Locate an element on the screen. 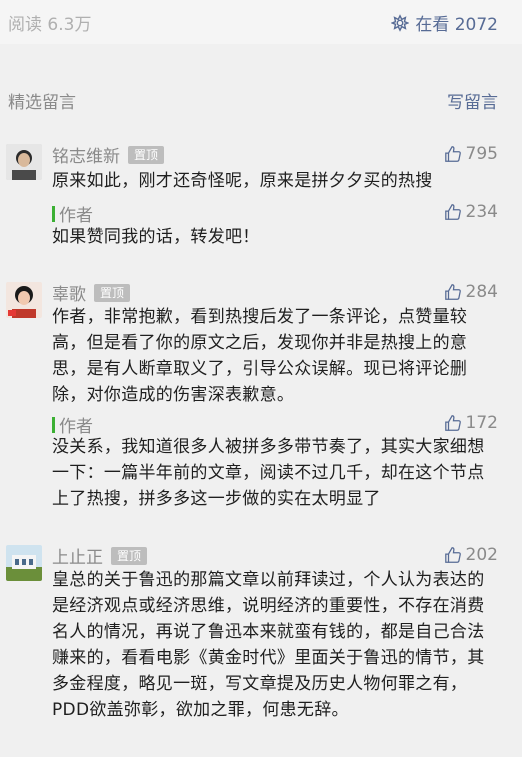 This screenshot has width=522, height=757. reply-like-count: 172 is located at coordinates (481, 423).